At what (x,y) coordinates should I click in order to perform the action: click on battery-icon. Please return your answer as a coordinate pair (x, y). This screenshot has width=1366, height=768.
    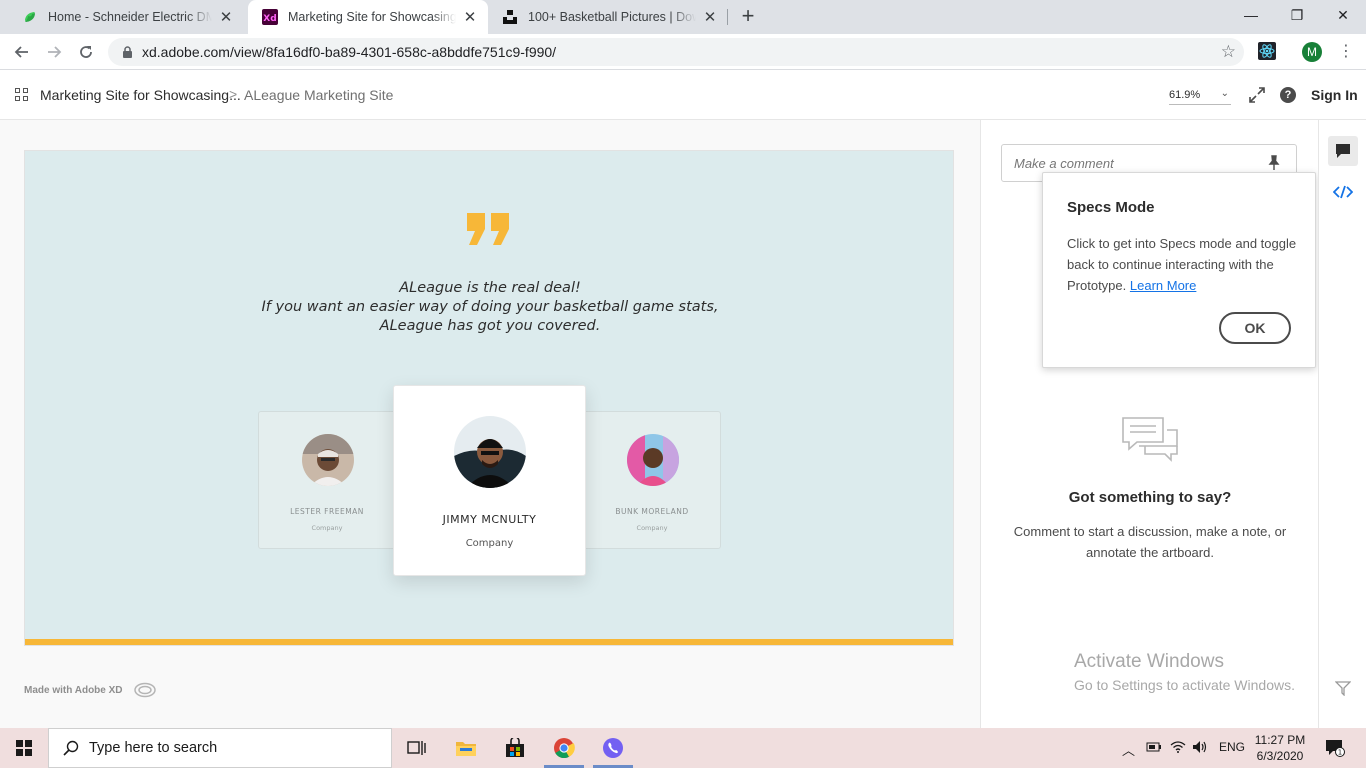
    Looking at the image, I should click on (1154, 747).